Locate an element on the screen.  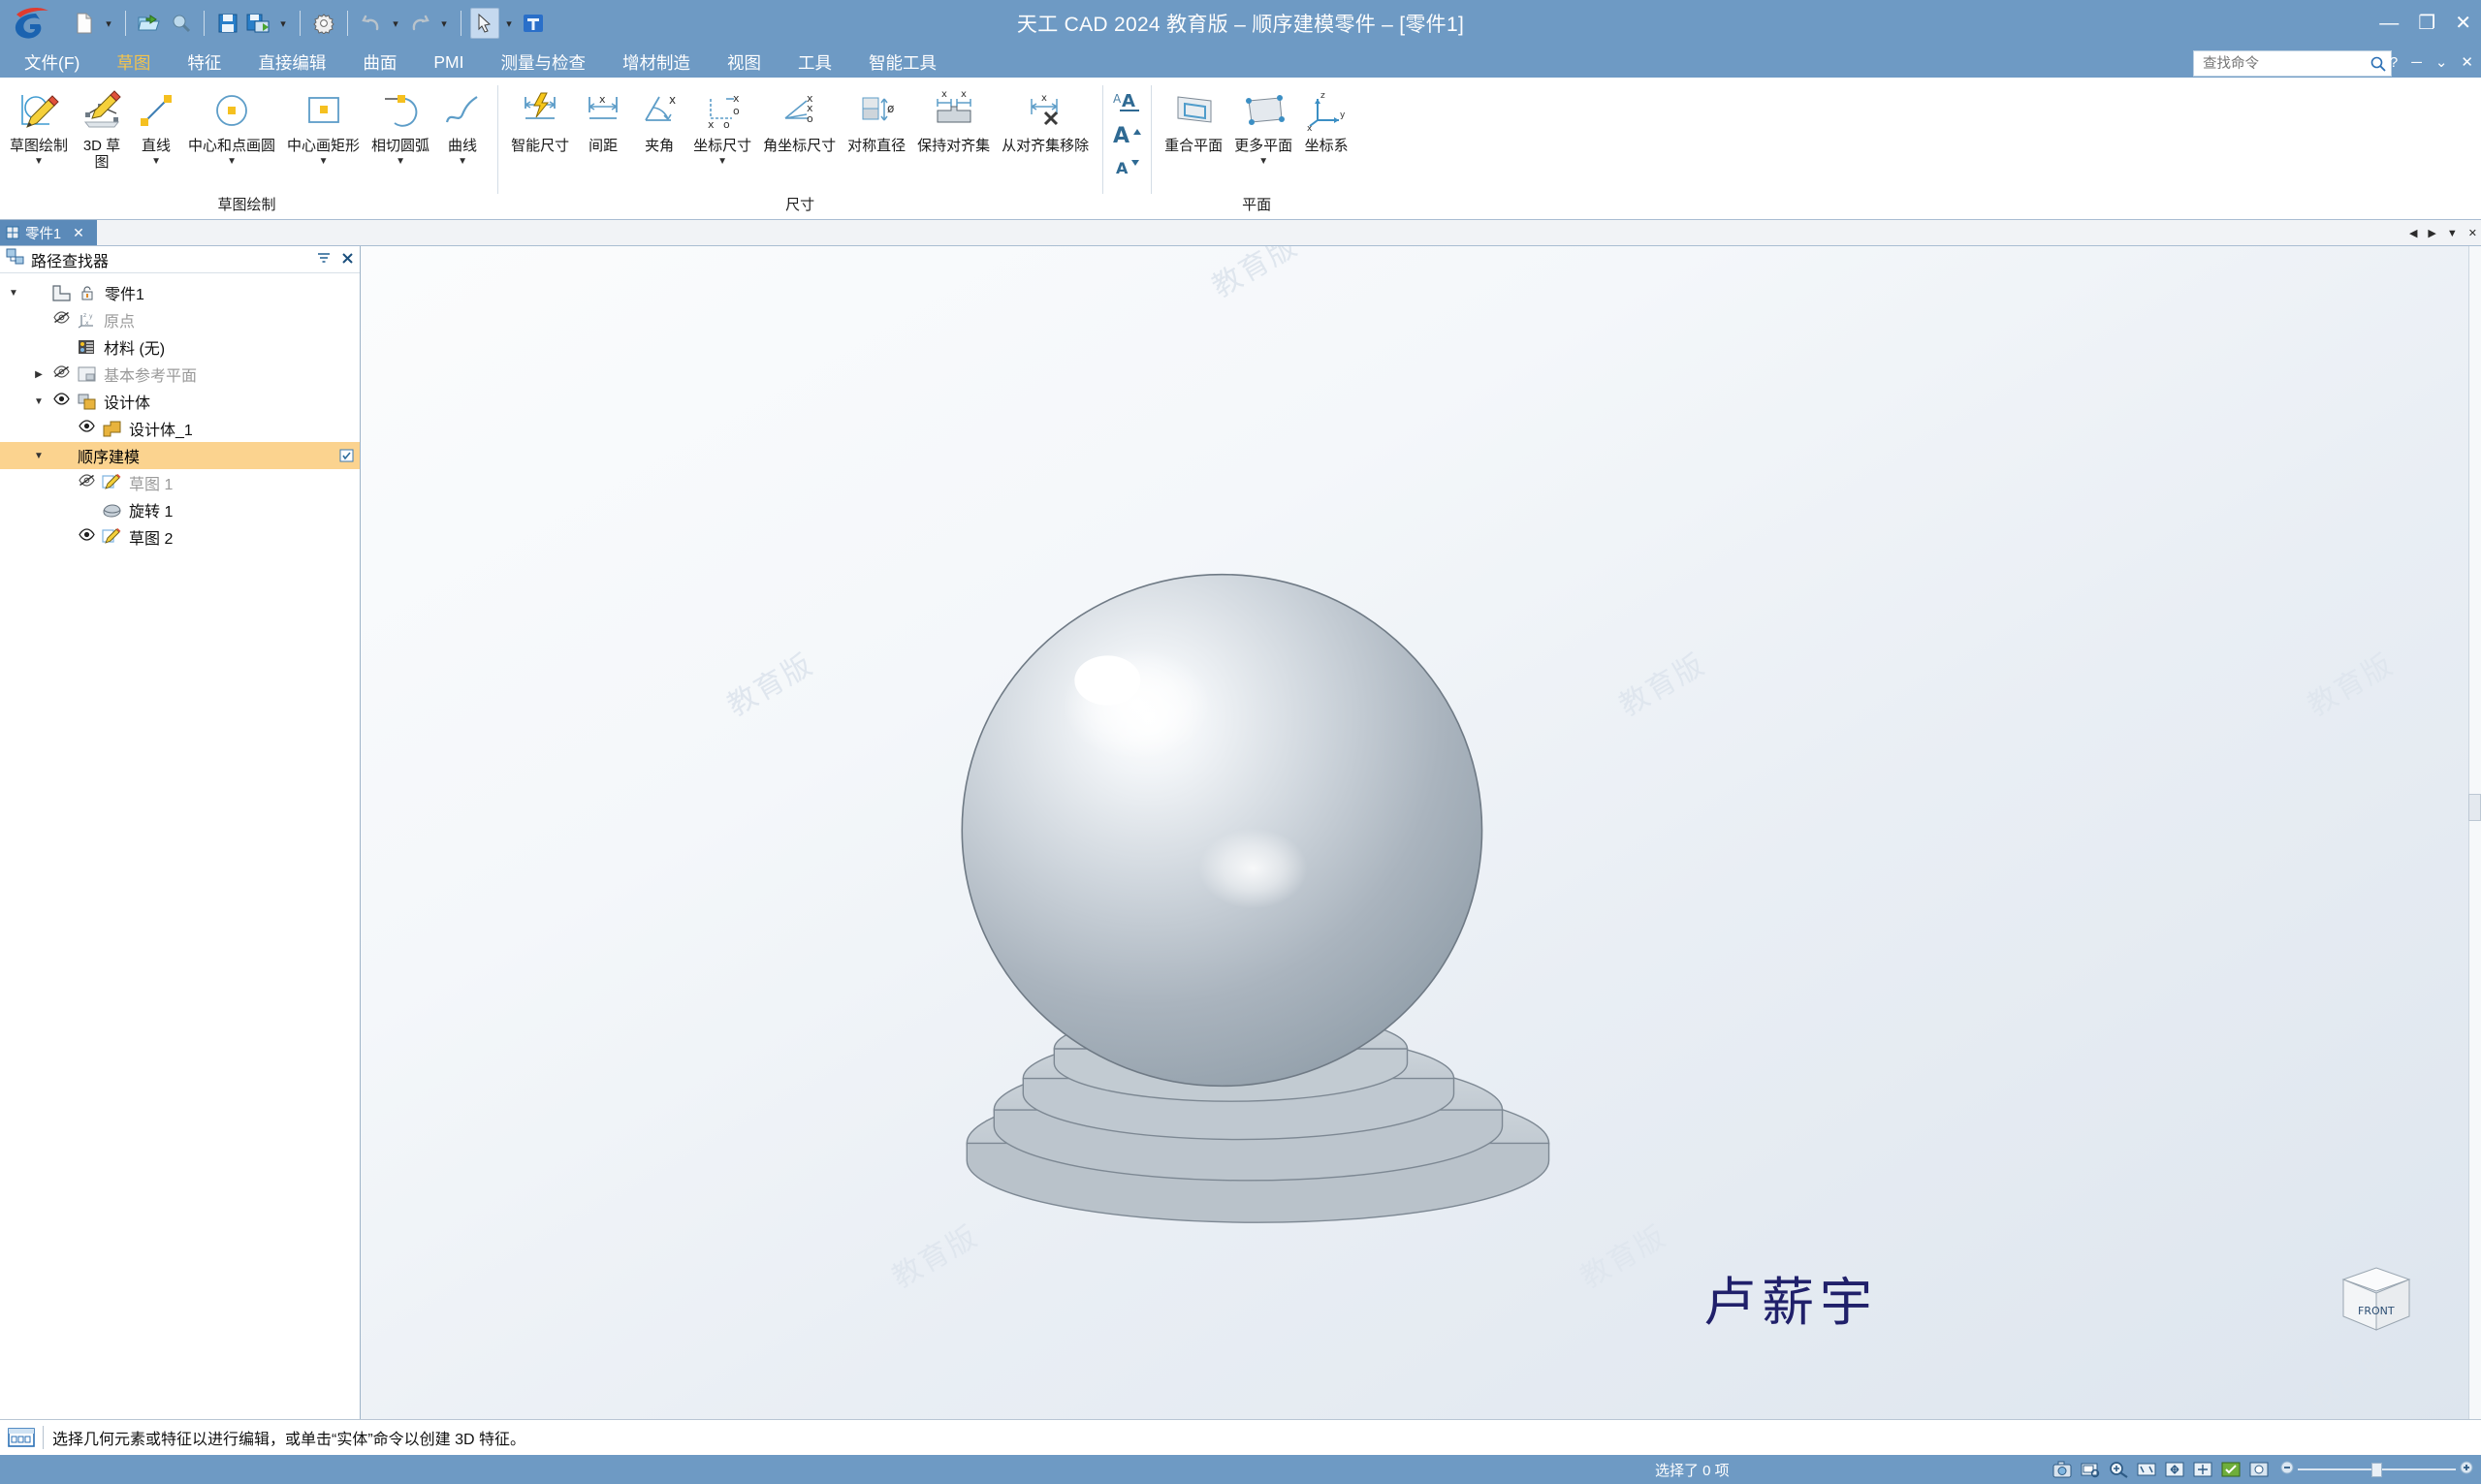
ribbon-button-symmetric-diameter: ø 对称直径 is located at coordinates (876, 119).